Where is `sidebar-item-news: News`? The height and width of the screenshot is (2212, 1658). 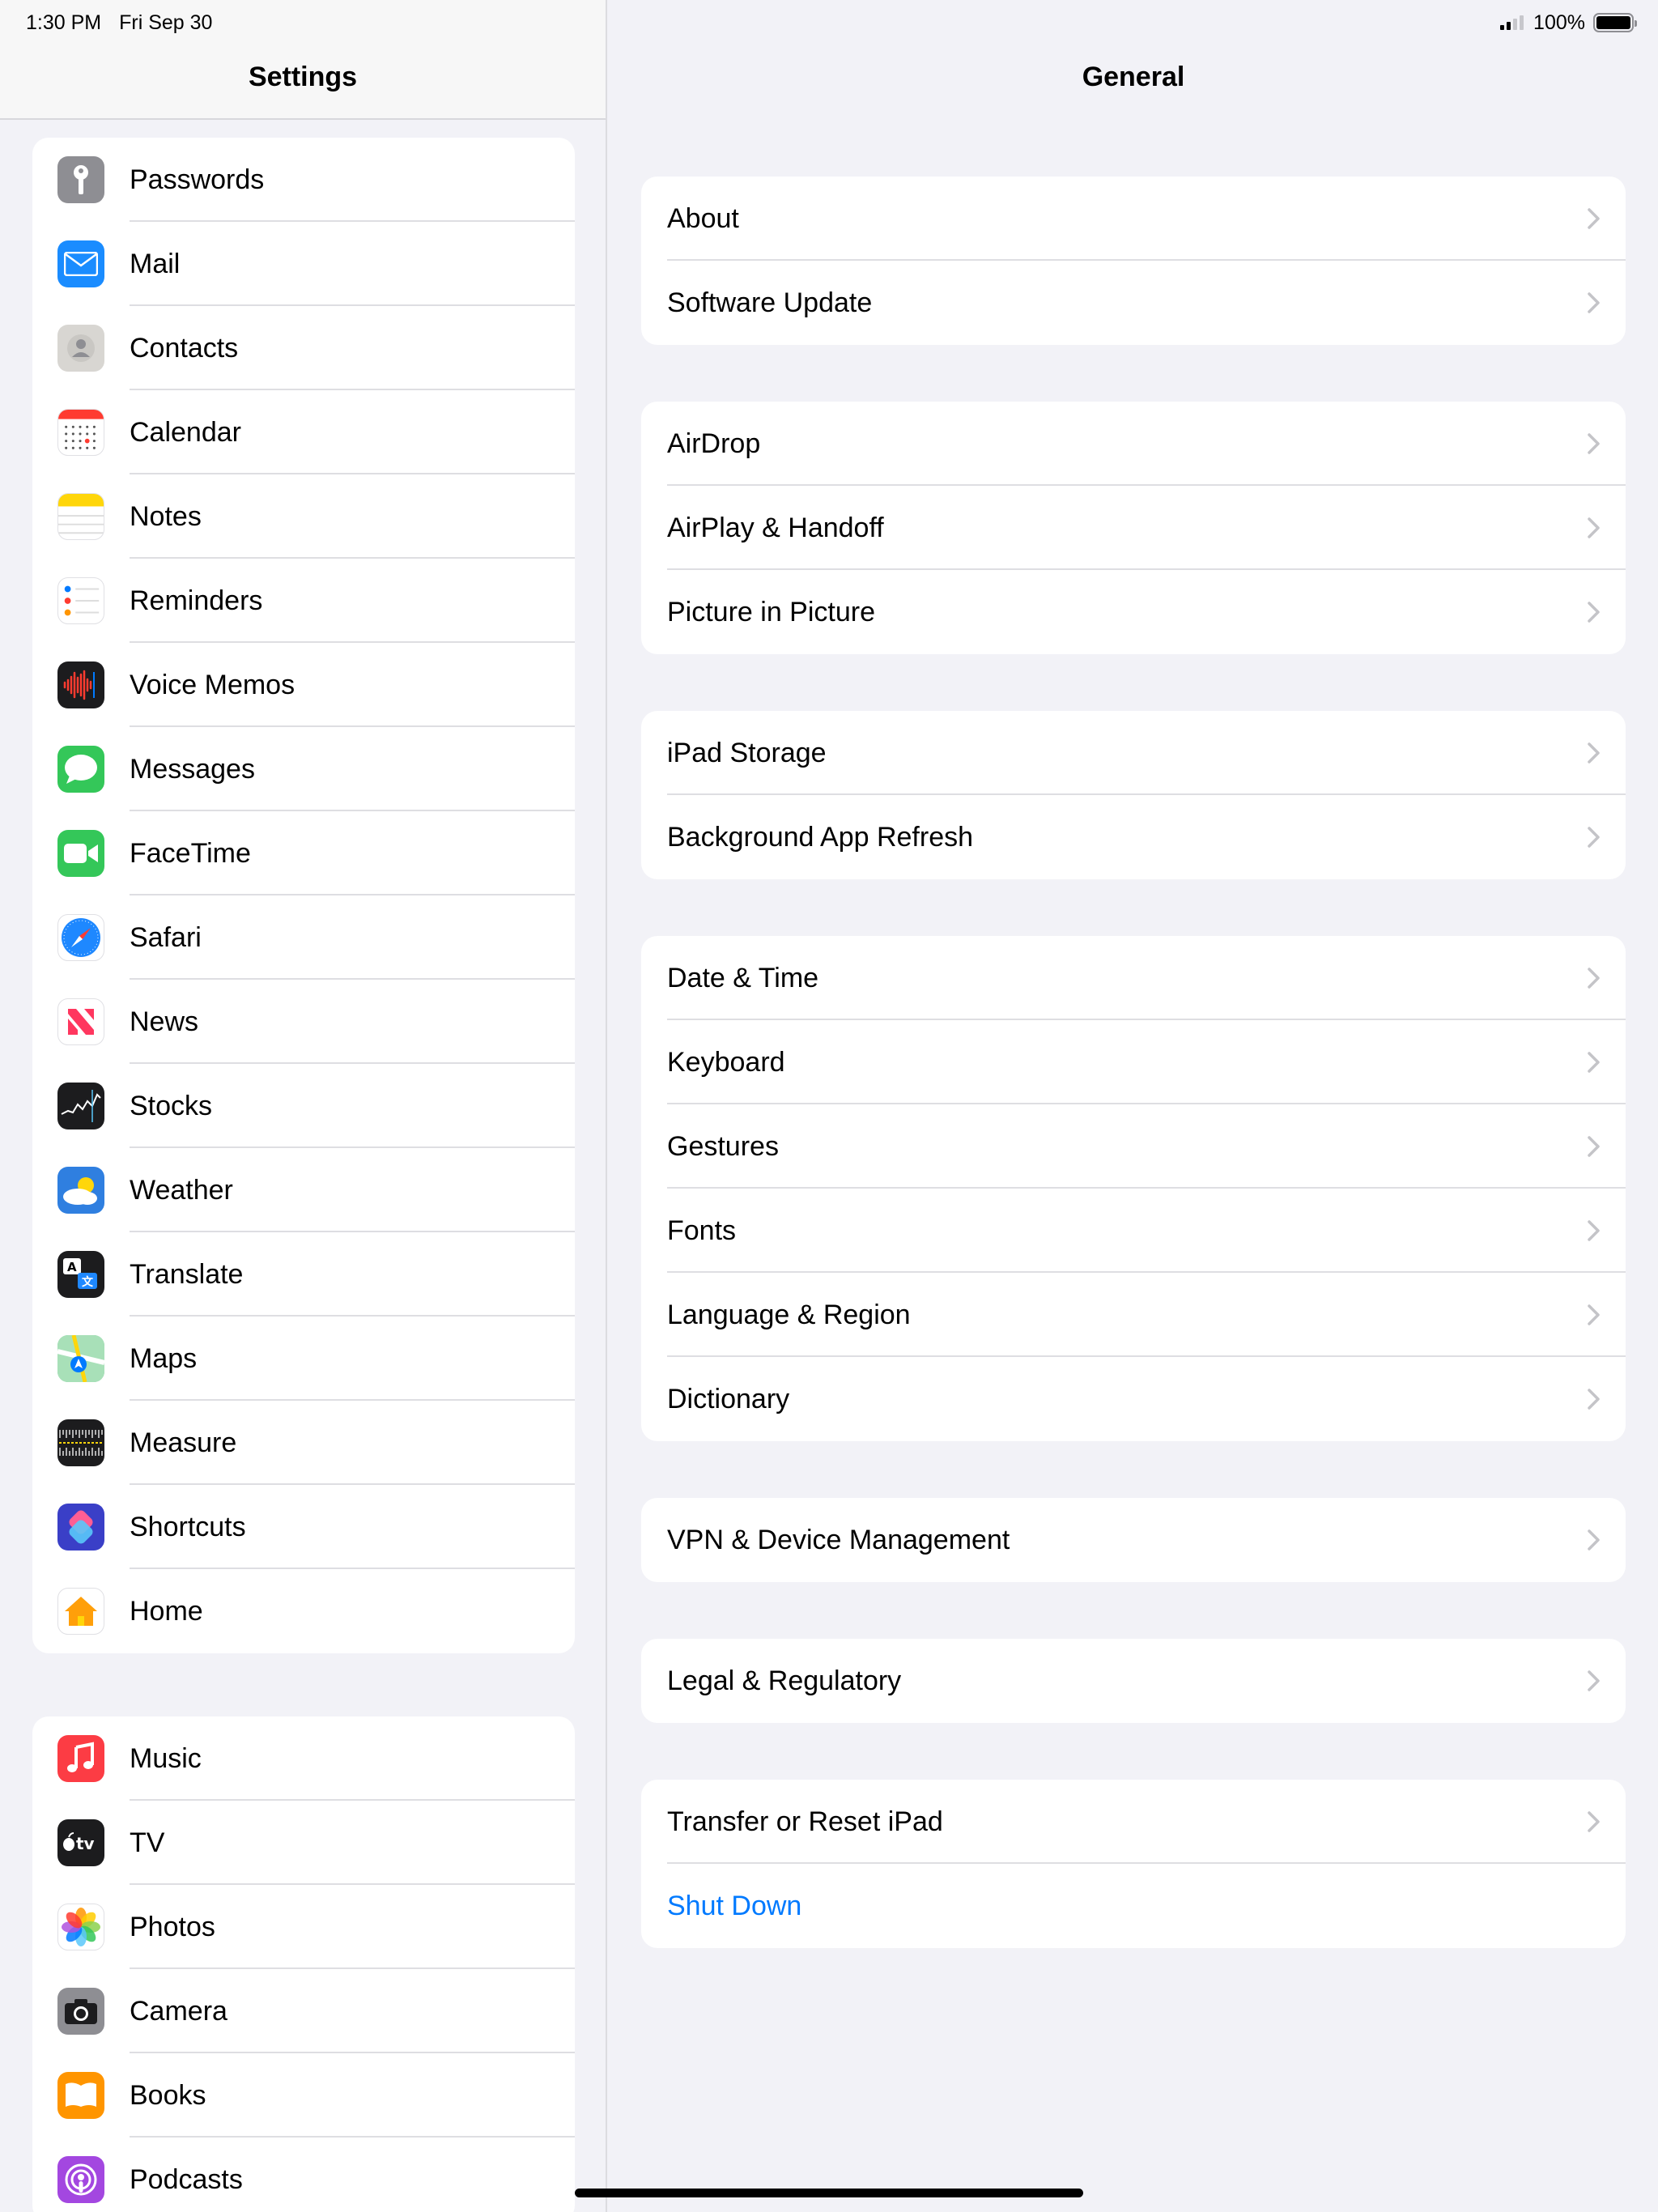 sidebar-item-news: News is located at coordinates (303, 1022).